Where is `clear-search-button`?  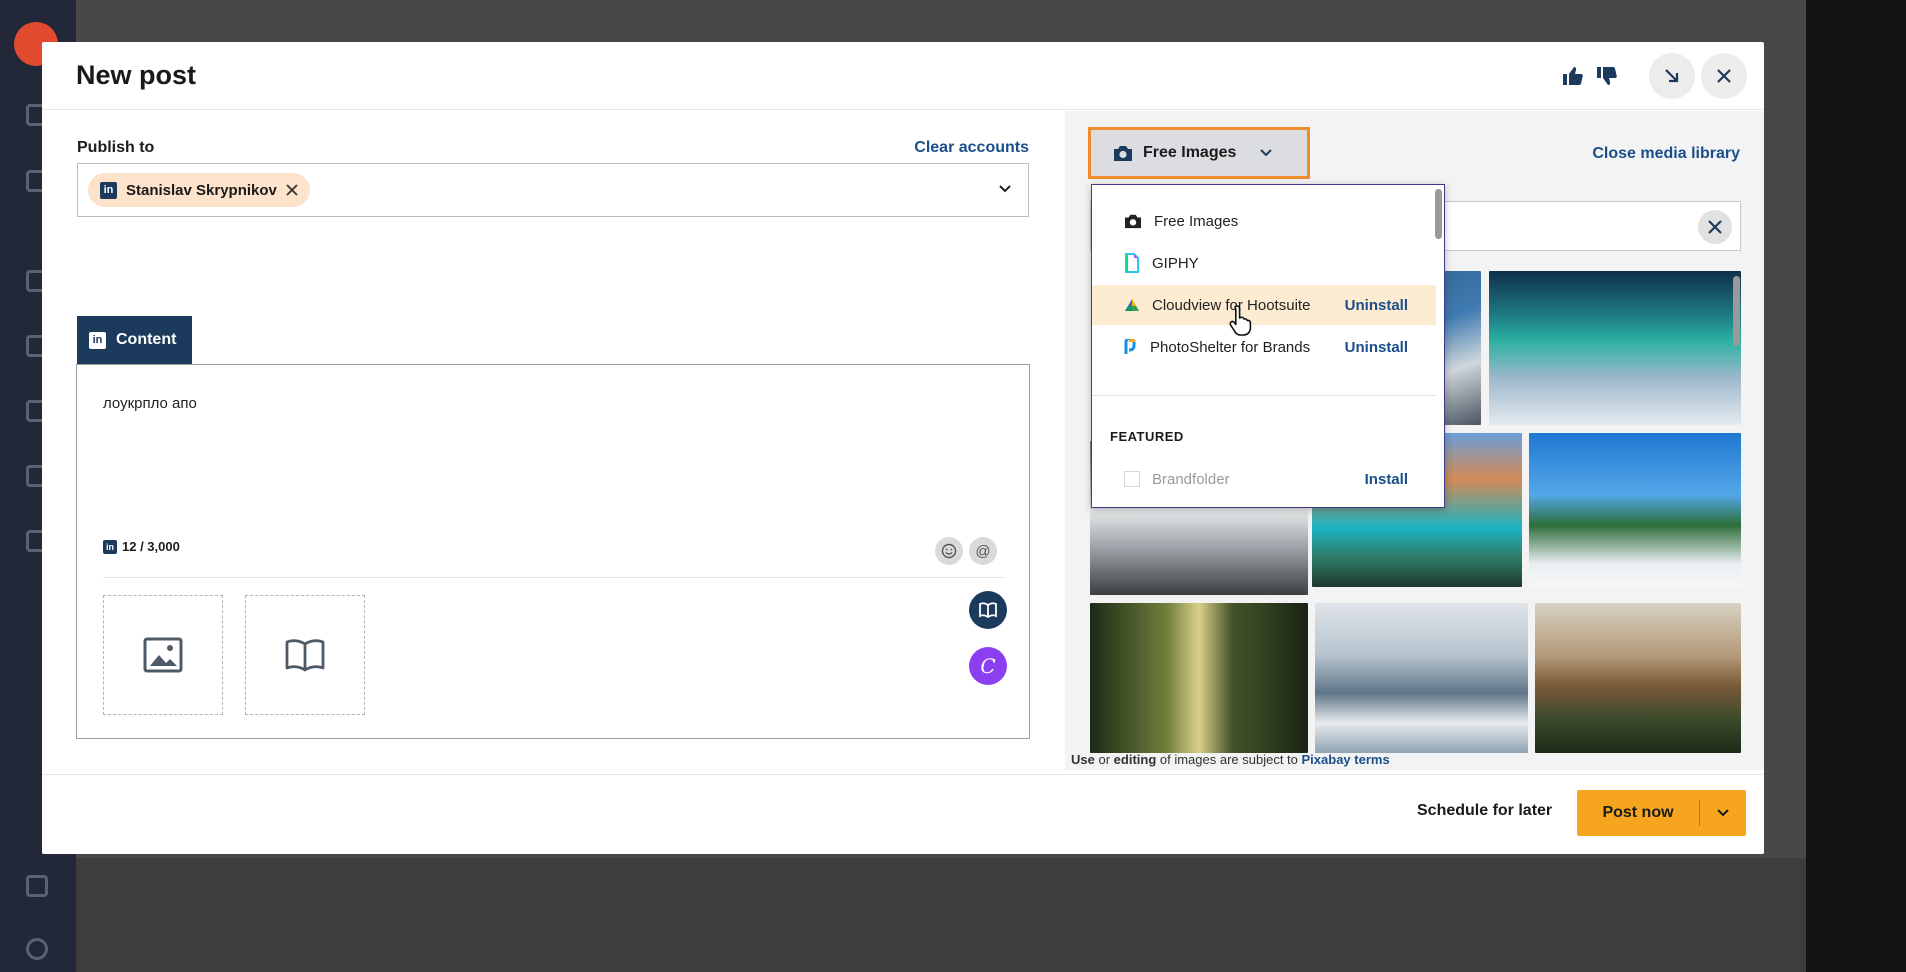 clear-search-button is located at coordinates (1715, 227).